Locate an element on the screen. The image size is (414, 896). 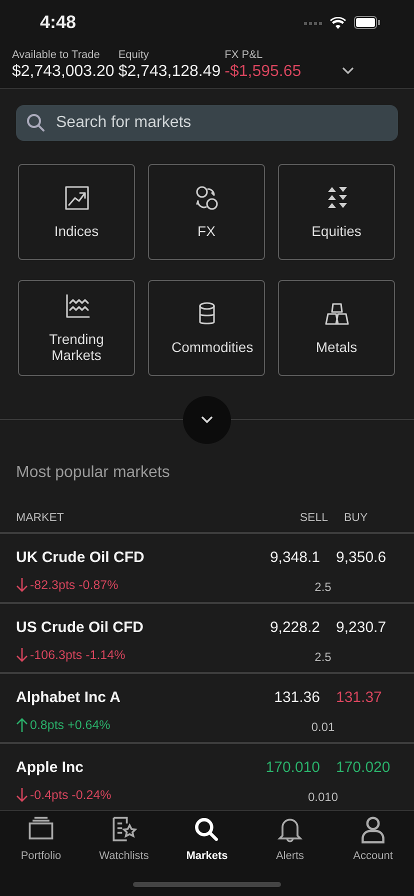
summary-label: FX P&L is located at coordinates (244, 55).